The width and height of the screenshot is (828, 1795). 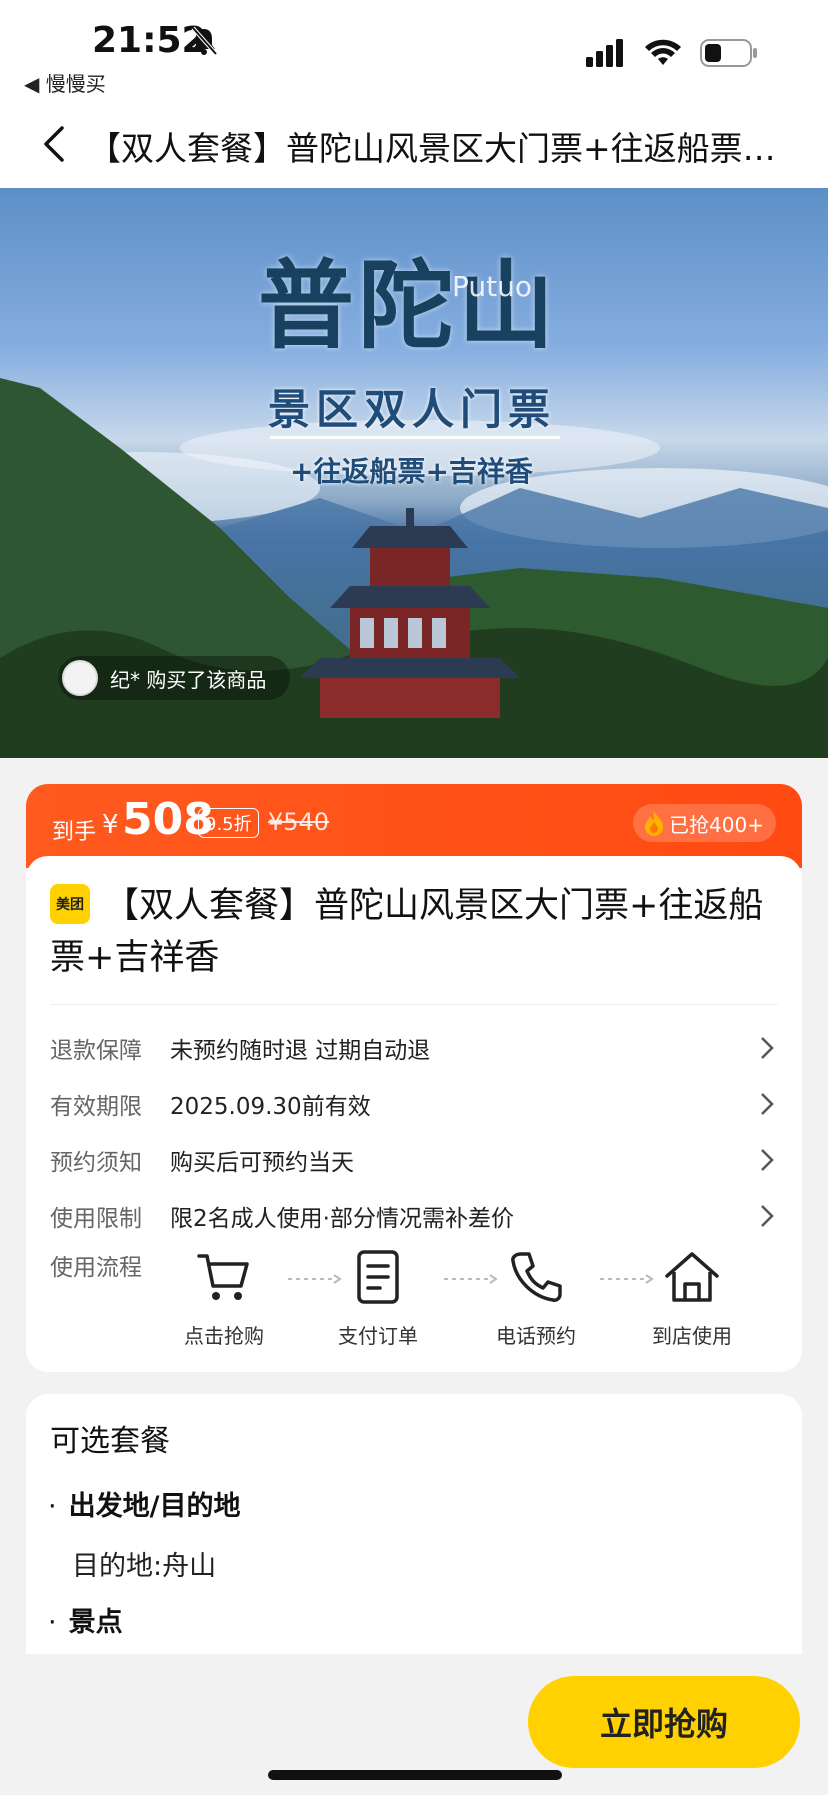 What do you see at coordinates (414, 1004) in the screenshot?
I see `divider` at bounding box center [414, 1004].